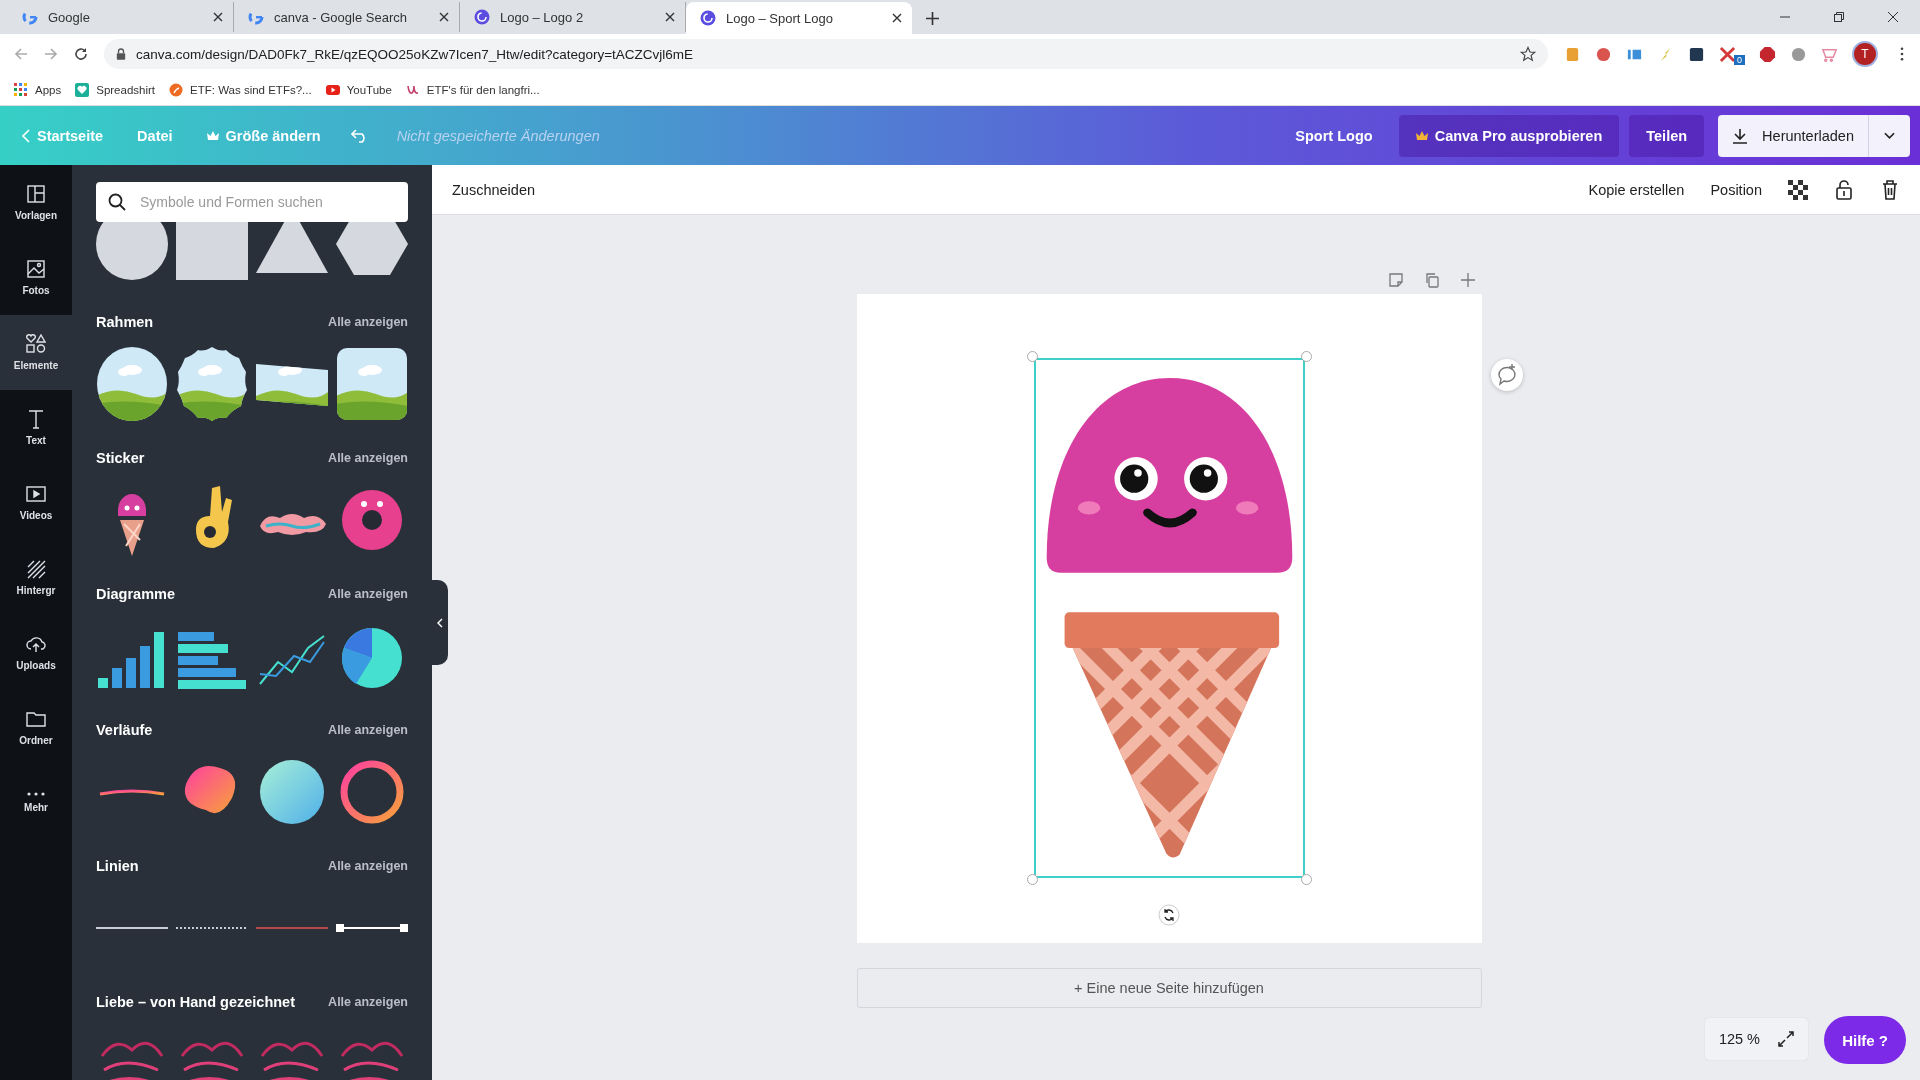  Describe the element at coordinates (1636, 189) in the screenshot. I see `duplicate-button: Kopie erstellen` at that location.